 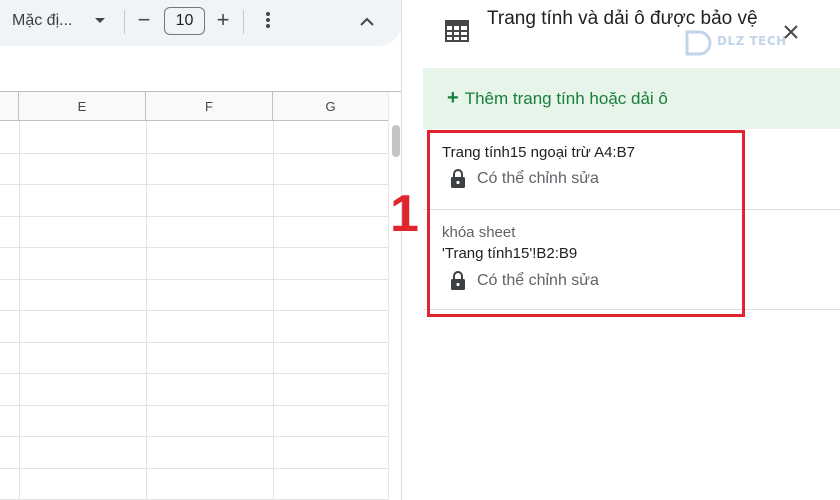 I want to click on collapse-toolbar-icon, so click(x=367, y=22).